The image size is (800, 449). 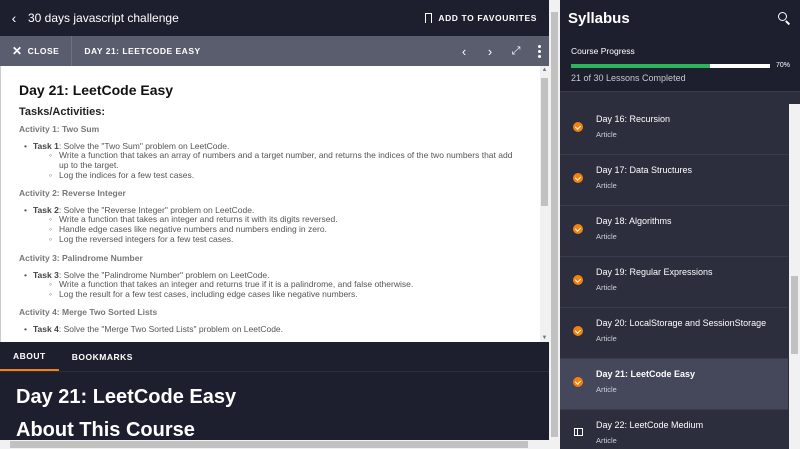 What do you see at coordinates (46, 146) in the screenshot?
I see `task-label: Task 1` at bounding box center [46, 146].